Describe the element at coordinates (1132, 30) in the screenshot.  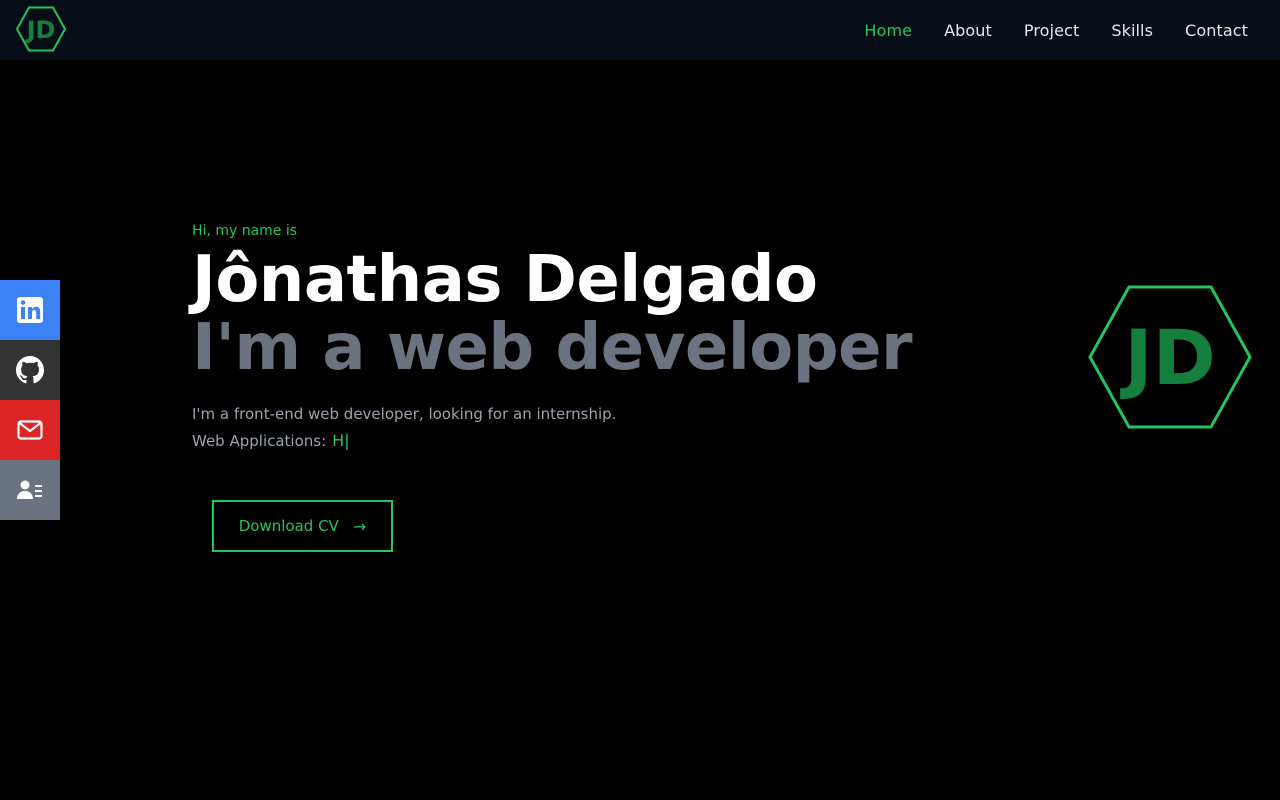
I see `nav-skills: Skills` at that location.